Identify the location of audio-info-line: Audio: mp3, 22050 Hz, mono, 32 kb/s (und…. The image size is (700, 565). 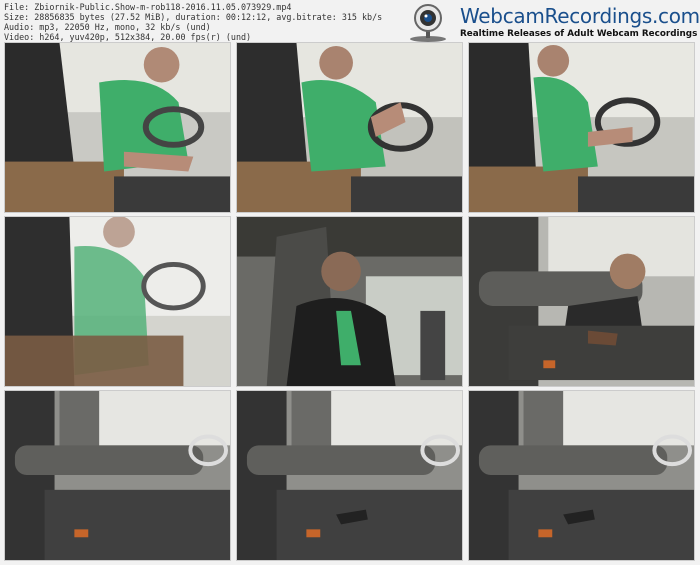
(107, 27).